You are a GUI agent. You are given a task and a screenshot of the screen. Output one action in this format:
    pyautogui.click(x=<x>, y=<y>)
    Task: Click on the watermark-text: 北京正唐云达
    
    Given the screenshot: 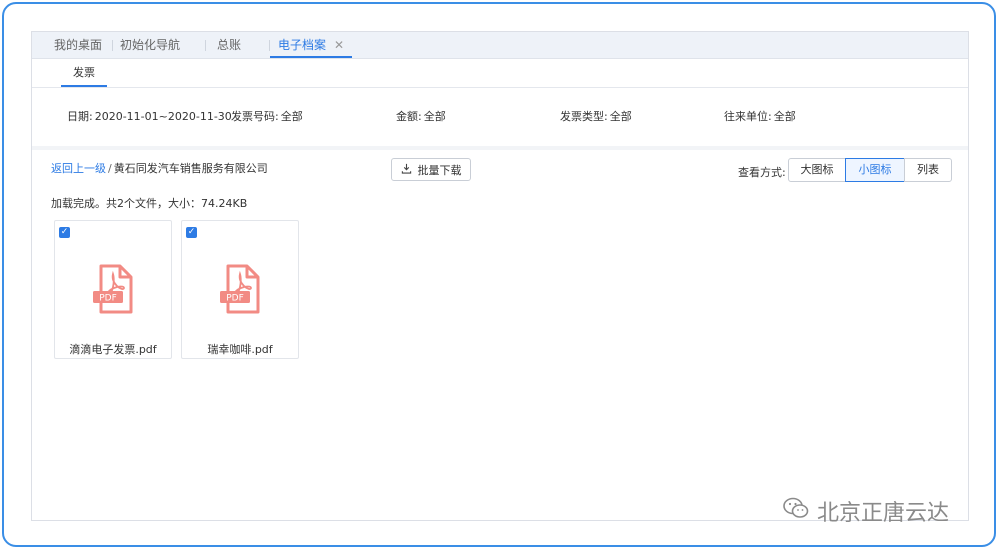 What is the action you would take?
    pyautogui.click(x=883, y=513)
    